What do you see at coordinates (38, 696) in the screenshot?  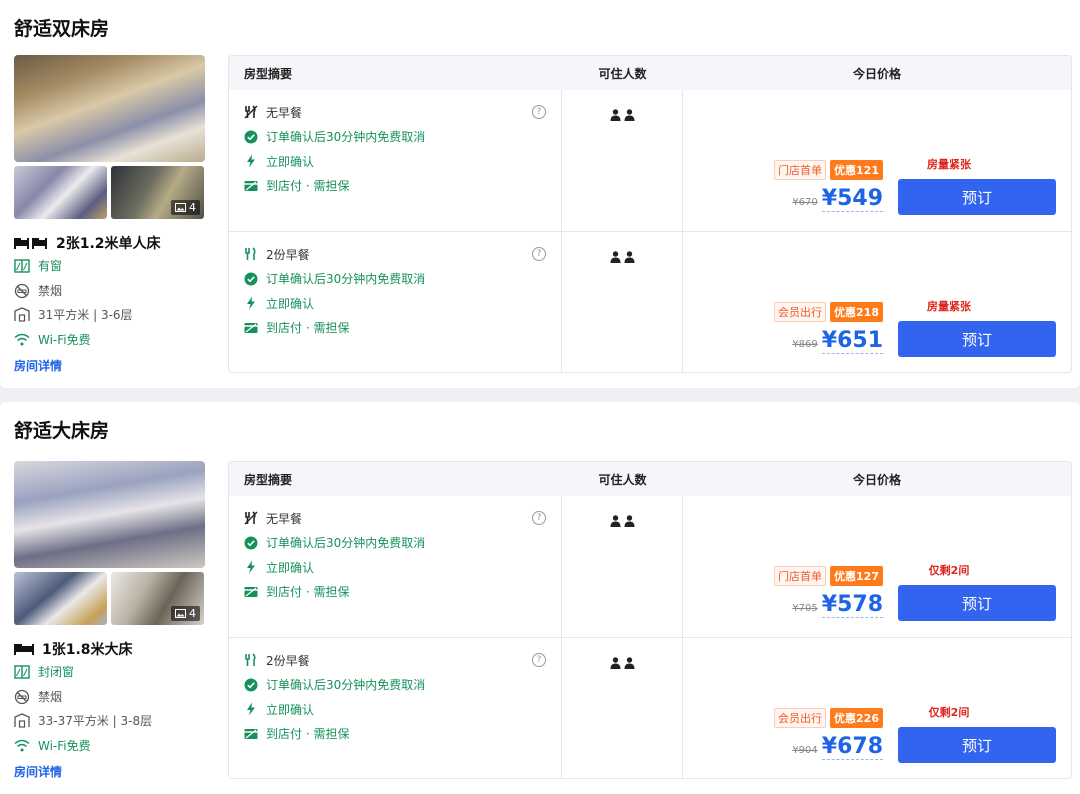 I see `smoking-info: 禁烟` at bounding box center [38, 696].